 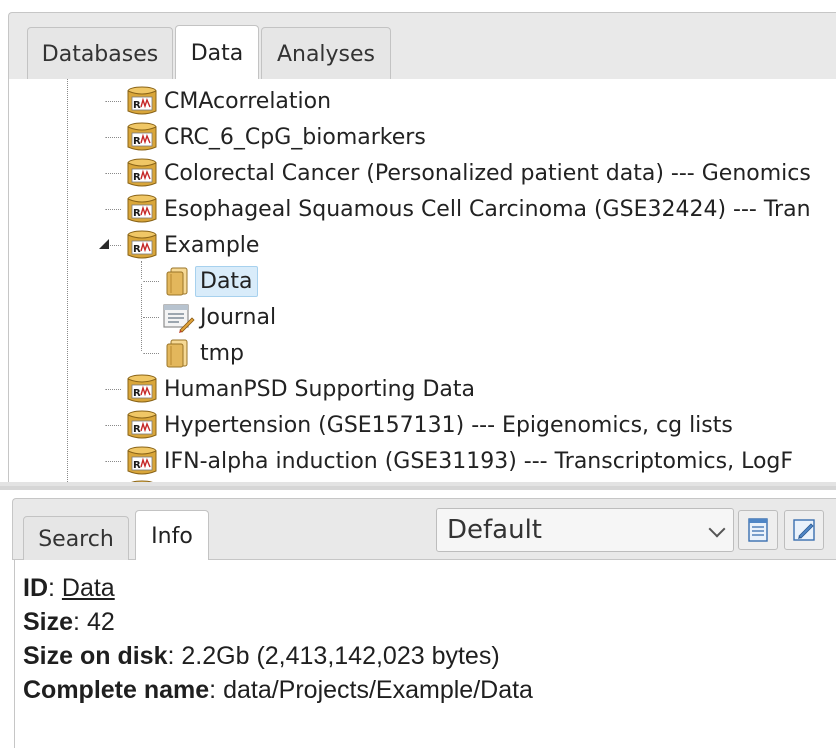 What do you see at coordinates (179, 318) in the screenshot?
I see `journal-icon` at bounding box center [179, 318].